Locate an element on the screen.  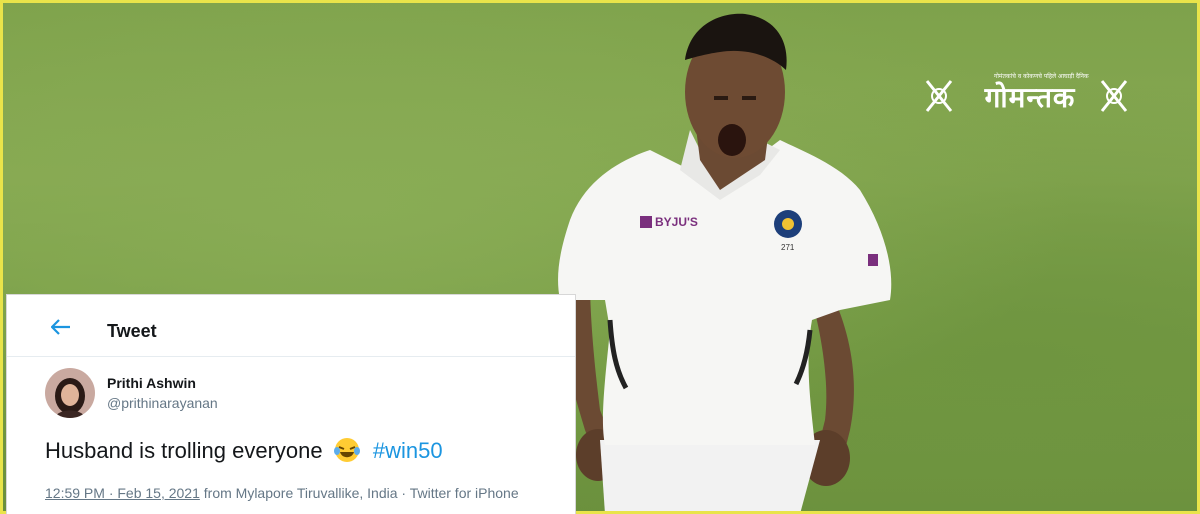
back-arrow-icon is located at coordinates (61, 327).